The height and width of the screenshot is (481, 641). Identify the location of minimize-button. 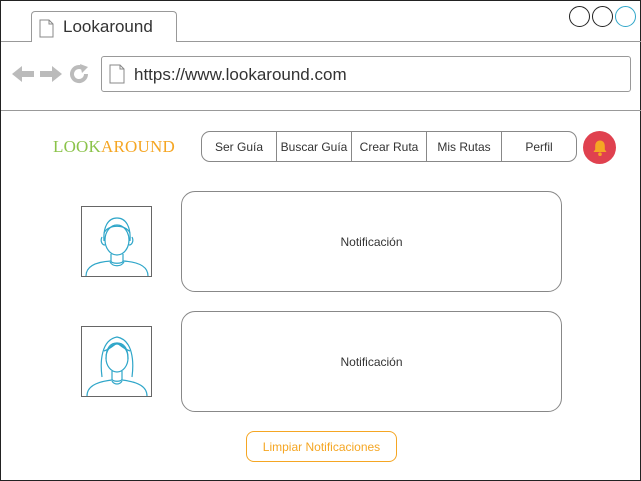
(579, 16).